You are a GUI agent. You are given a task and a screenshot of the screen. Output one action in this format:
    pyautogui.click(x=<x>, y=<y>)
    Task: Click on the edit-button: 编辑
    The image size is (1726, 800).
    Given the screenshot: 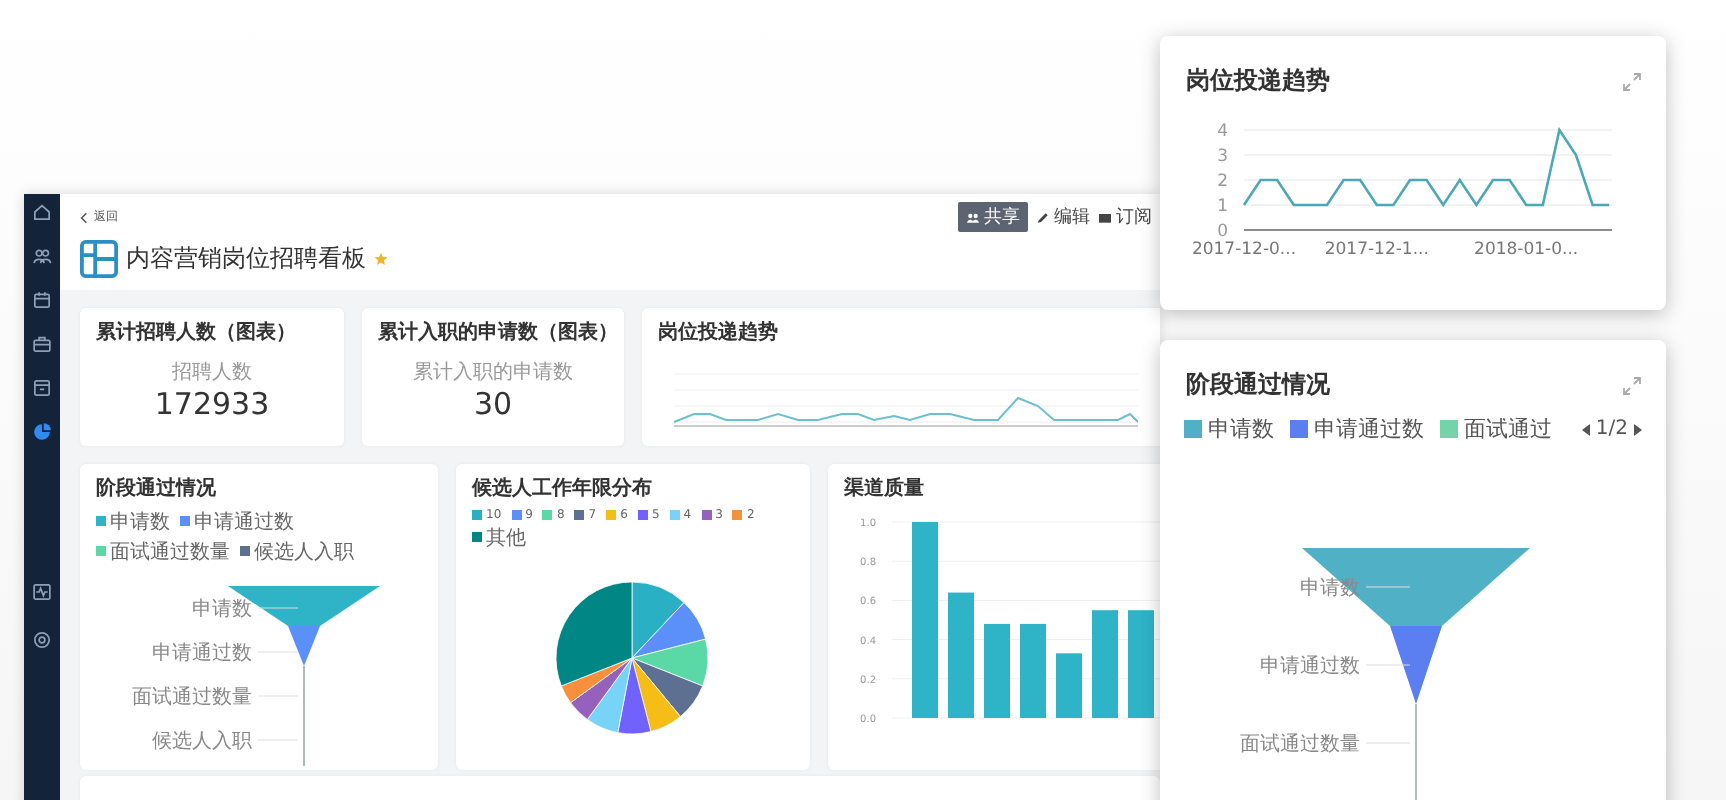 What is the action you would take?
    pyautogui.click(x=1063, y=217)
    